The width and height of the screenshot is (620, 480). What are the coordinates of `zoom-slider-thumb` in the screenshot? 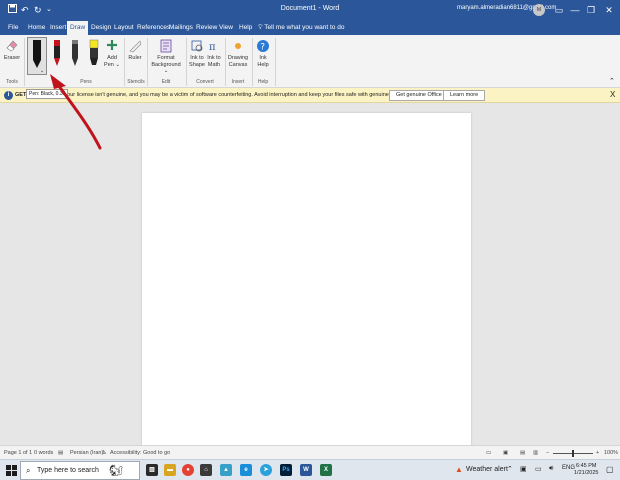 It's located at (573, 453).